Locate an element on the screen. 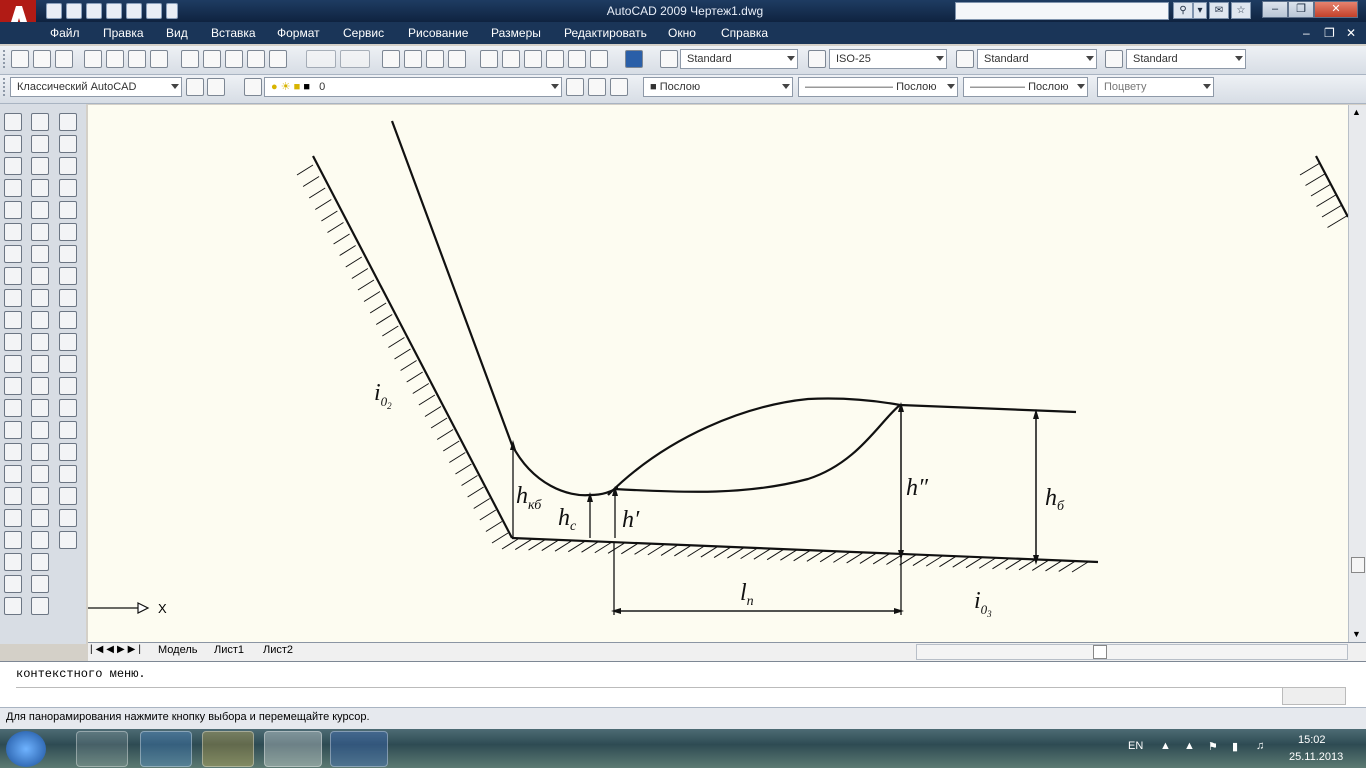  vertical-scroll-thumb is located at coordinates (1358, 565).